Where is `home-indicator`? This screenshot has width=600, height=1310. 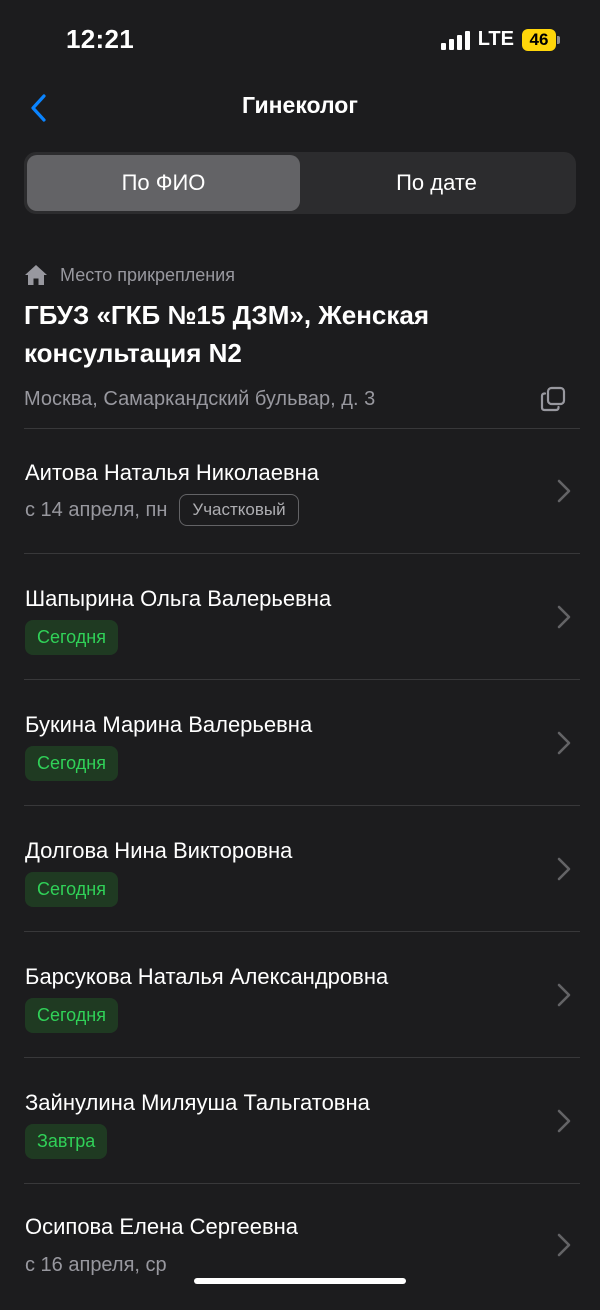 home-indicator is located at coordinates (300, 1281).